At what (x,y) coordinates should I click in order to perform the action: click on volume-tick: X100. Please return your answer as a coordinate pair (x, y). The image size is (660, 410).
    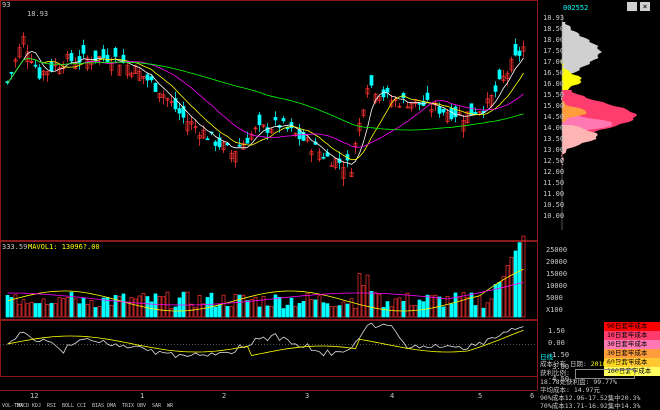
    Looking at the image, I should click on (554, 310).